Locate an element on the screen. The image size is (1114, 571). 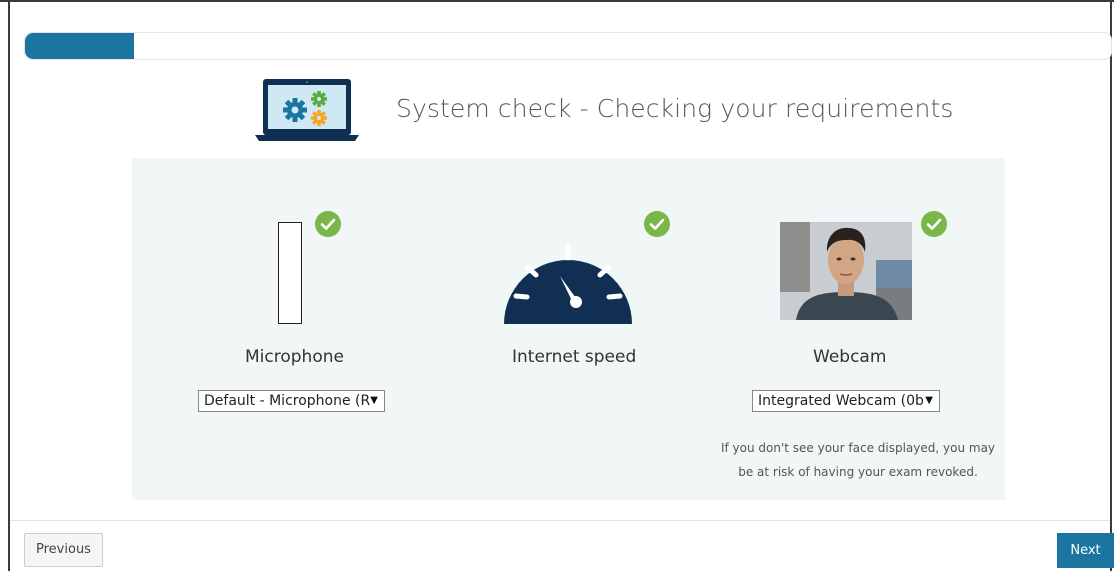
previous-button: Previous is located at coordinates (63, 550).